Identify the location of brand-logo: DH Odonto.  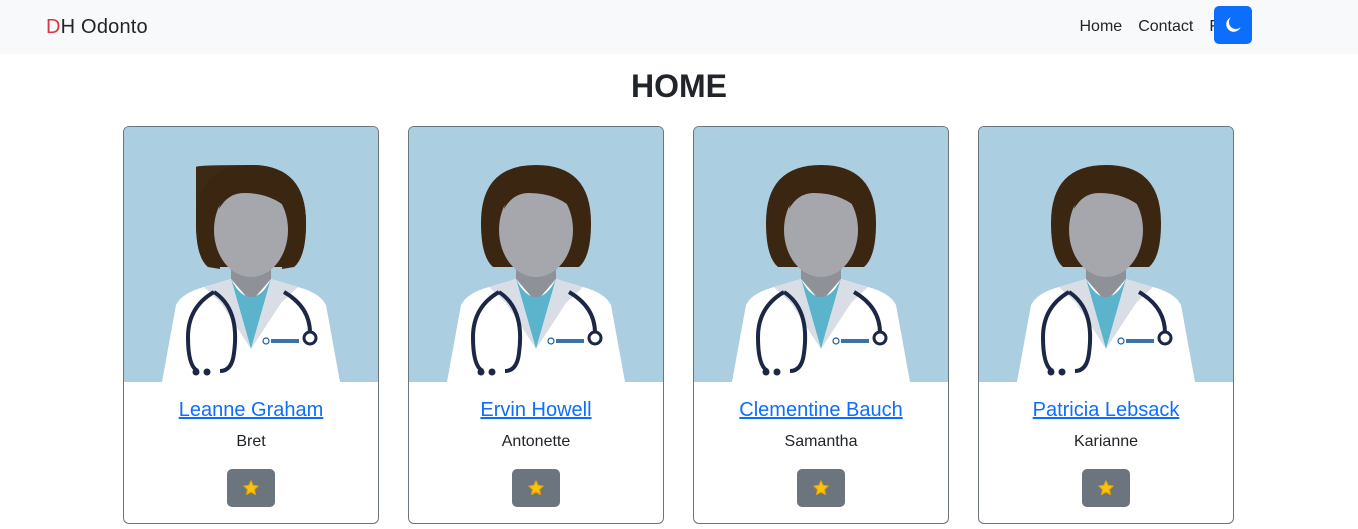
(97, 27).